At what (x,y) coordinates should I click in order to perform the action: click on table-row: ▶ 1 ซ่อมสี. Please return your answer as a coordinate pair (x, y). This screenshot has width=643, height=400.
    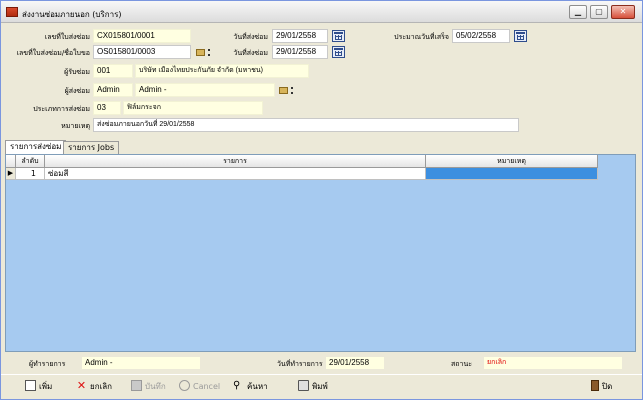
    Looking at the image, I should click on (302, 174).